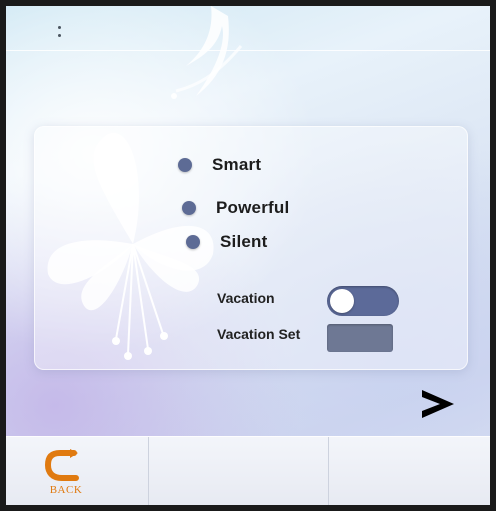 Image resolution: width=496 pixels, height=511 pixels. Describe the element at coordinates (246, 298) in the screenshot. I see `vacation-label: Vacation` at that location.